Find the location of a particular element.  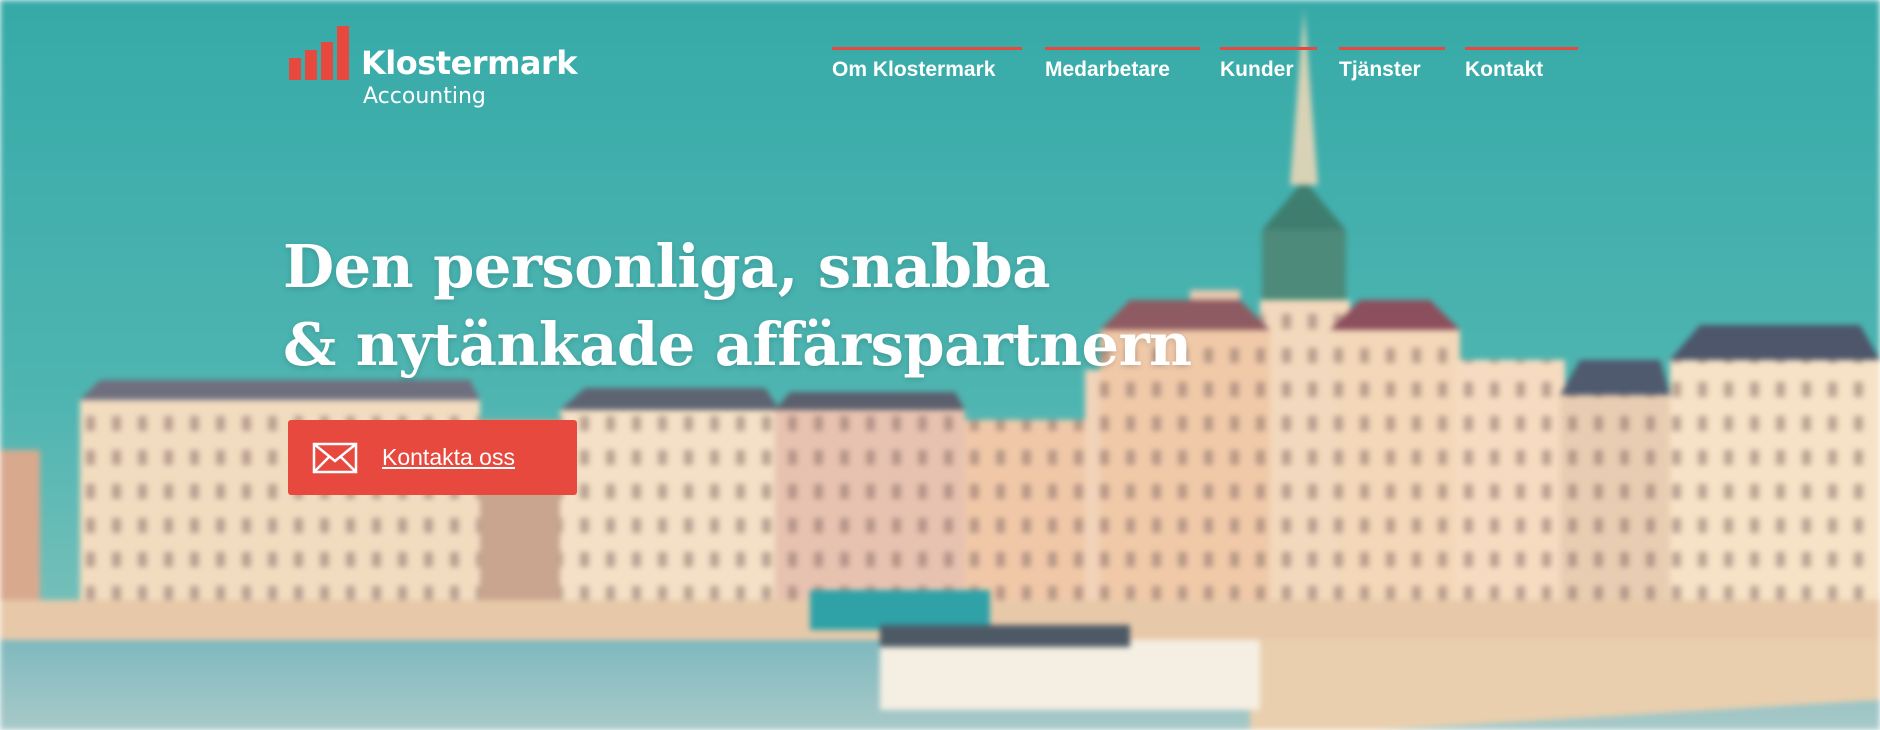

brand-name: Klostermark is located at coordinates (469, 63).